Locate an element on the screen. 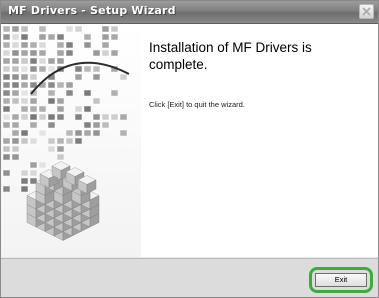  close-button is located at coordinates (366, 11).